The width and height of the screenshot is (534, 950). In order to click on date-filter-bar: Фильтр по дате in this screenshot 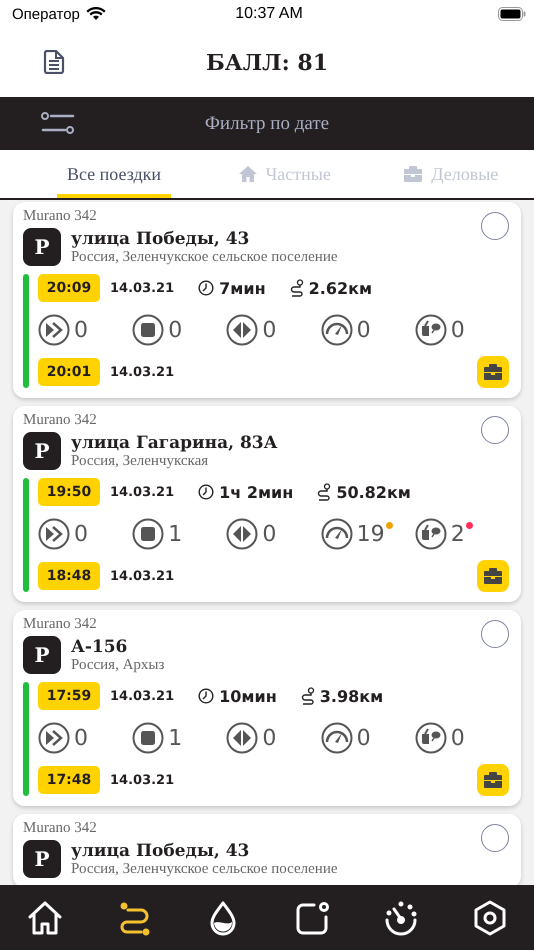, I will do `click(267, 123)`.